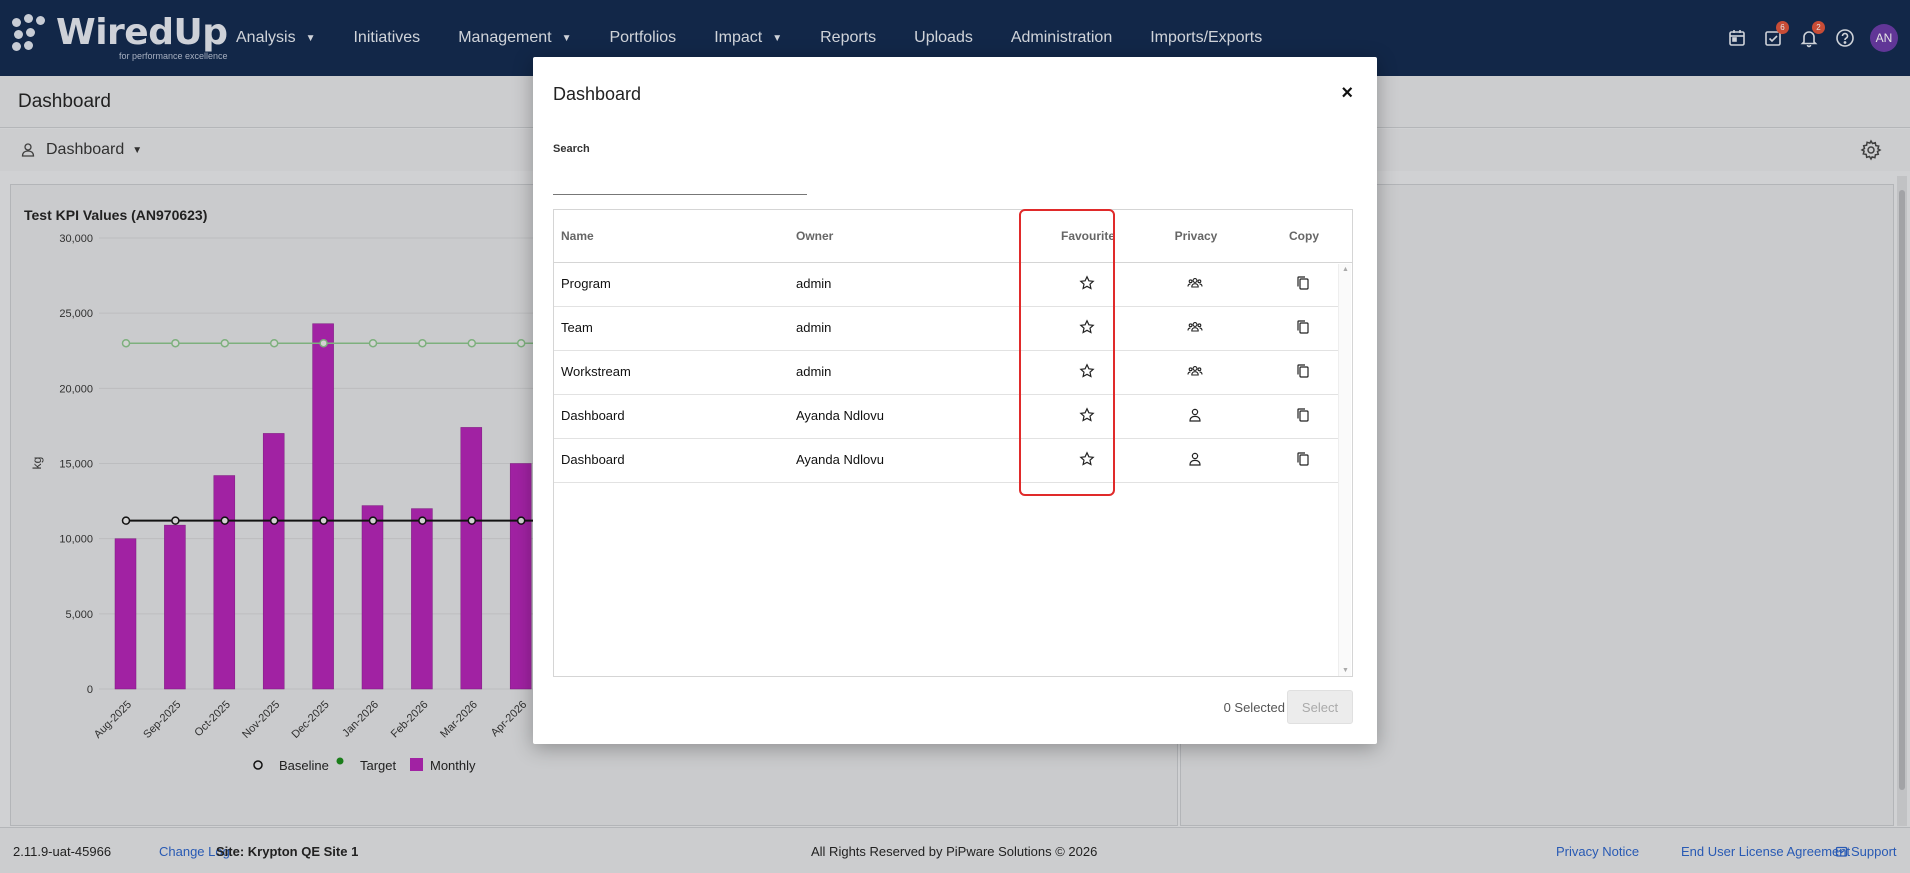 This screenshot has height=873, width=1910. What do you see at coordinates (1347, 93) in the screenshot?
I see `close-icon: ×` at bounding box center [1347, 93].